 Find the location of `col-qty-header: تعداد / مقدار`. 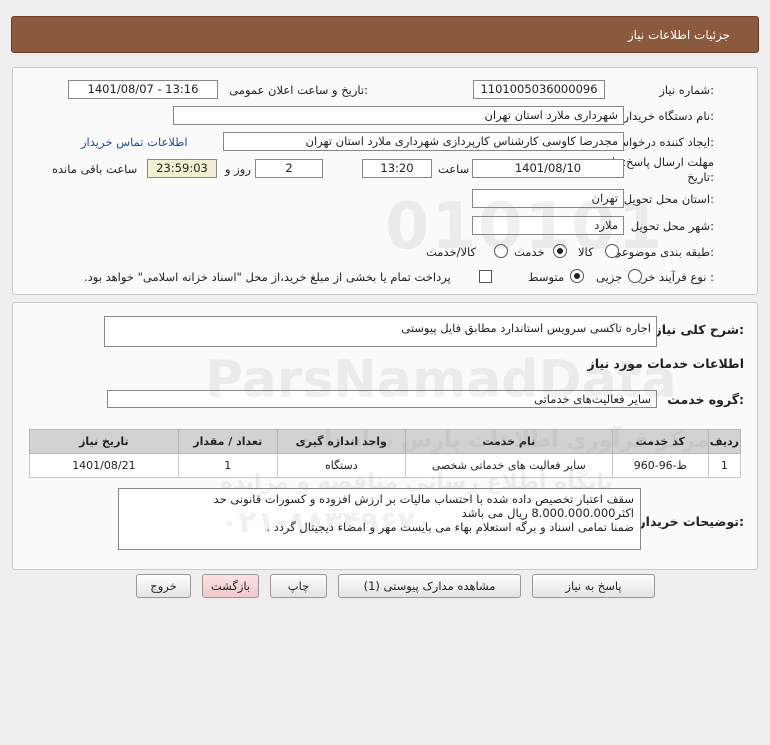

col-qty-header: تعداد / مقدار is located at coordinates (227, 441).